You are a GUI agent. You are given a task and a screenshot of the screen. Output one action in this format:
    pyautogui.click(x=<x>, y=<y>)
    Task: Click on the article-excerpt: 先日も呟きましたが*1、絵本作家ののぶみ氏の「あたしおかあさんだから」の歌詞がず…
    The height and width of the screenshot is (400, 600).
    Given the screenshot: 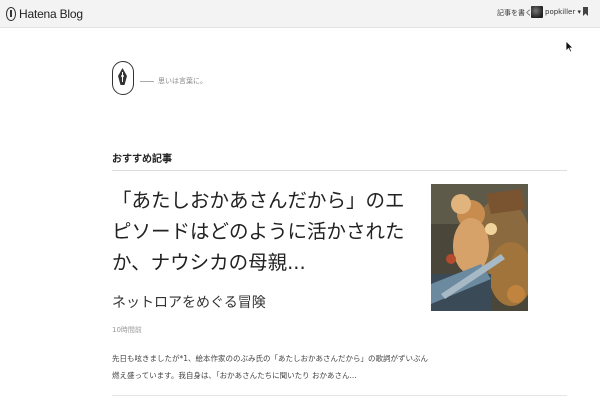 What is the action you would take?
    pyautogui.click(x=270, y=367)
    